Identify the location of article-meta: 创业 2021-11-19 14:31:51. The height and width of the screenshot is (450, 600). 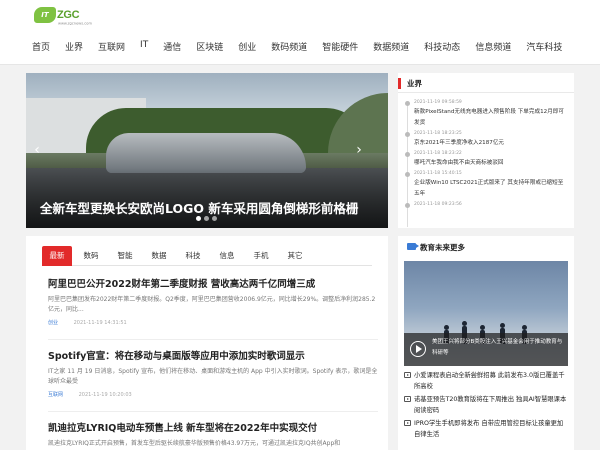
(213, 322).